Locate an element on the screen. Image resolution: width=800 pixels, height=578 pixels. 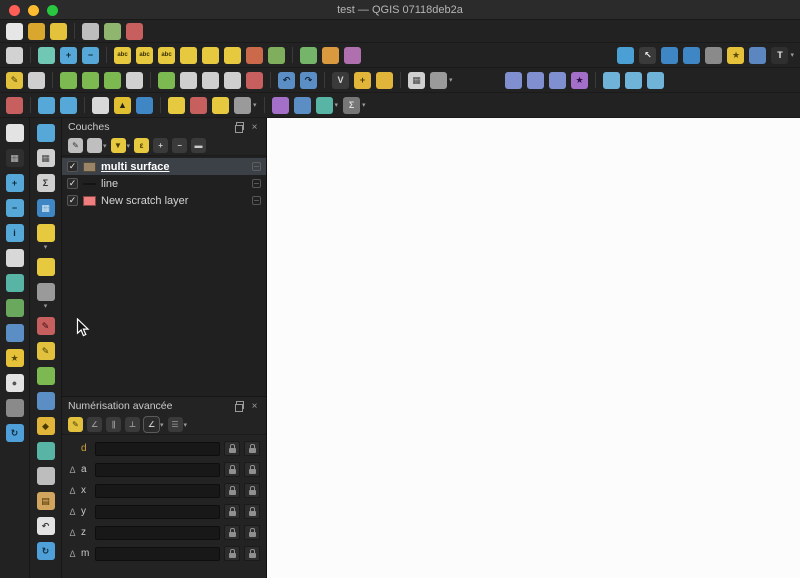
undock-digitizing-panel-icon is located at coordinates (239, 406).